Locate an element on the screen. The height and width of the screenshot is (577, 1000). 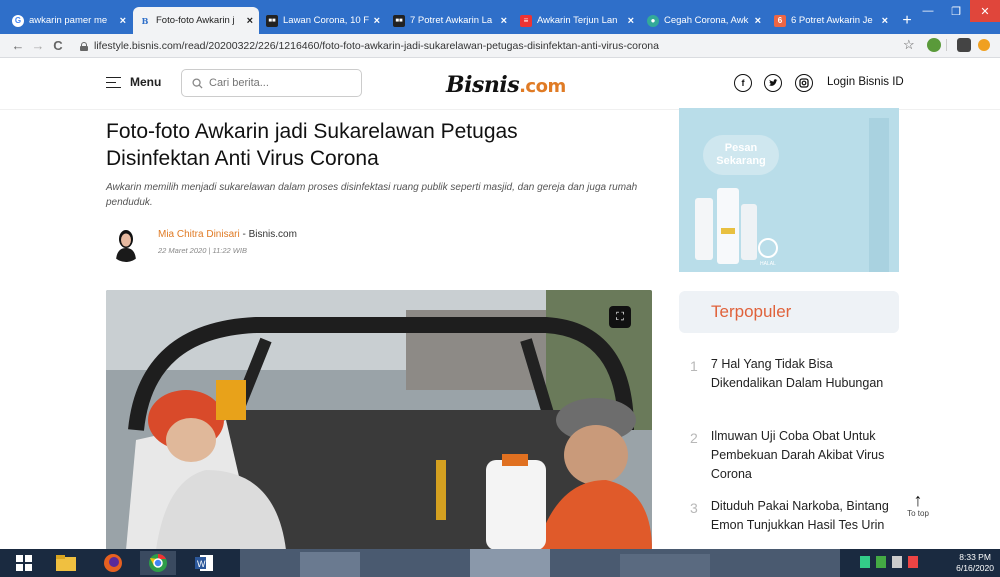
back-icon: ← is located at coordinates (18, 45).